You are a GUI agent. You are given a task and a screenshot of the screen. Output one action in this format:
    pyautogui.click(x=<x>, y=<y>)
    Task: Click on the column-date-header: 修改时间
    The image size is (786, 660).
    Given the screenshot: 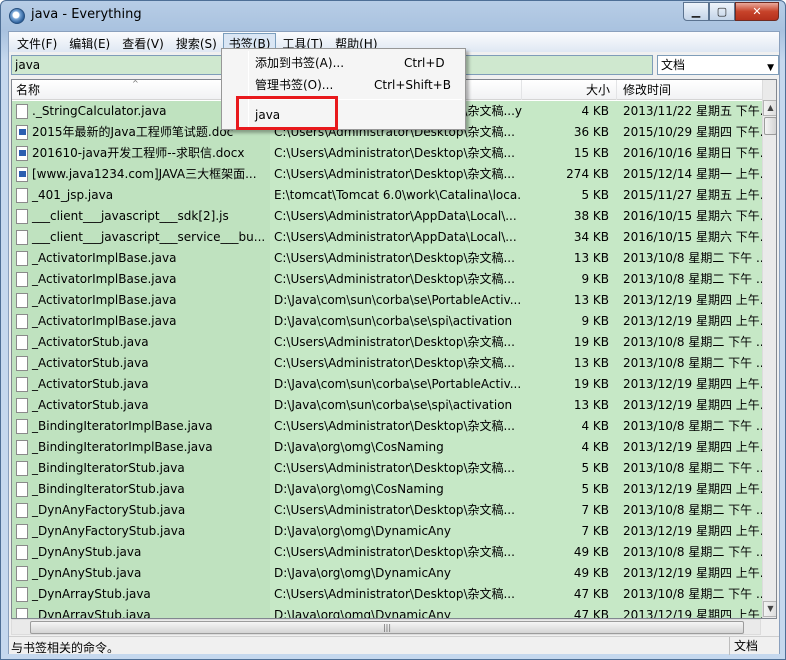 What is the action you would take?
    pyautogui.click(x=689, y=90)
    